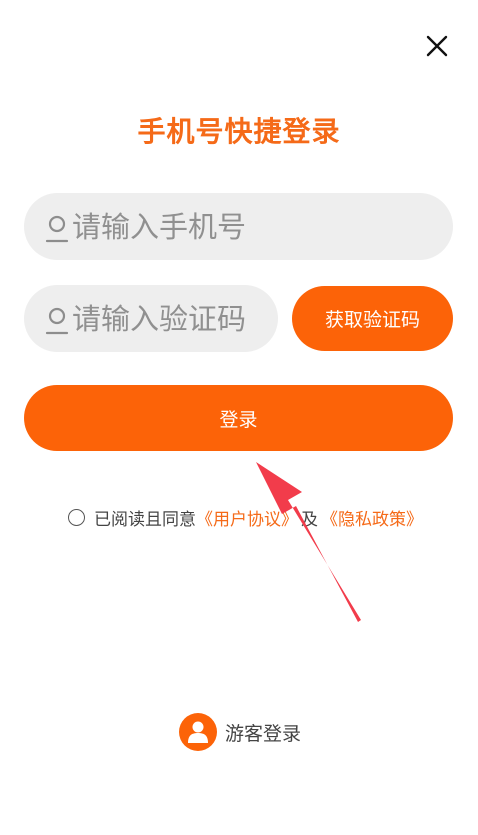 The height and width of the screenshot is (835, 478). I want to click on phone-input, so click(261, 226).